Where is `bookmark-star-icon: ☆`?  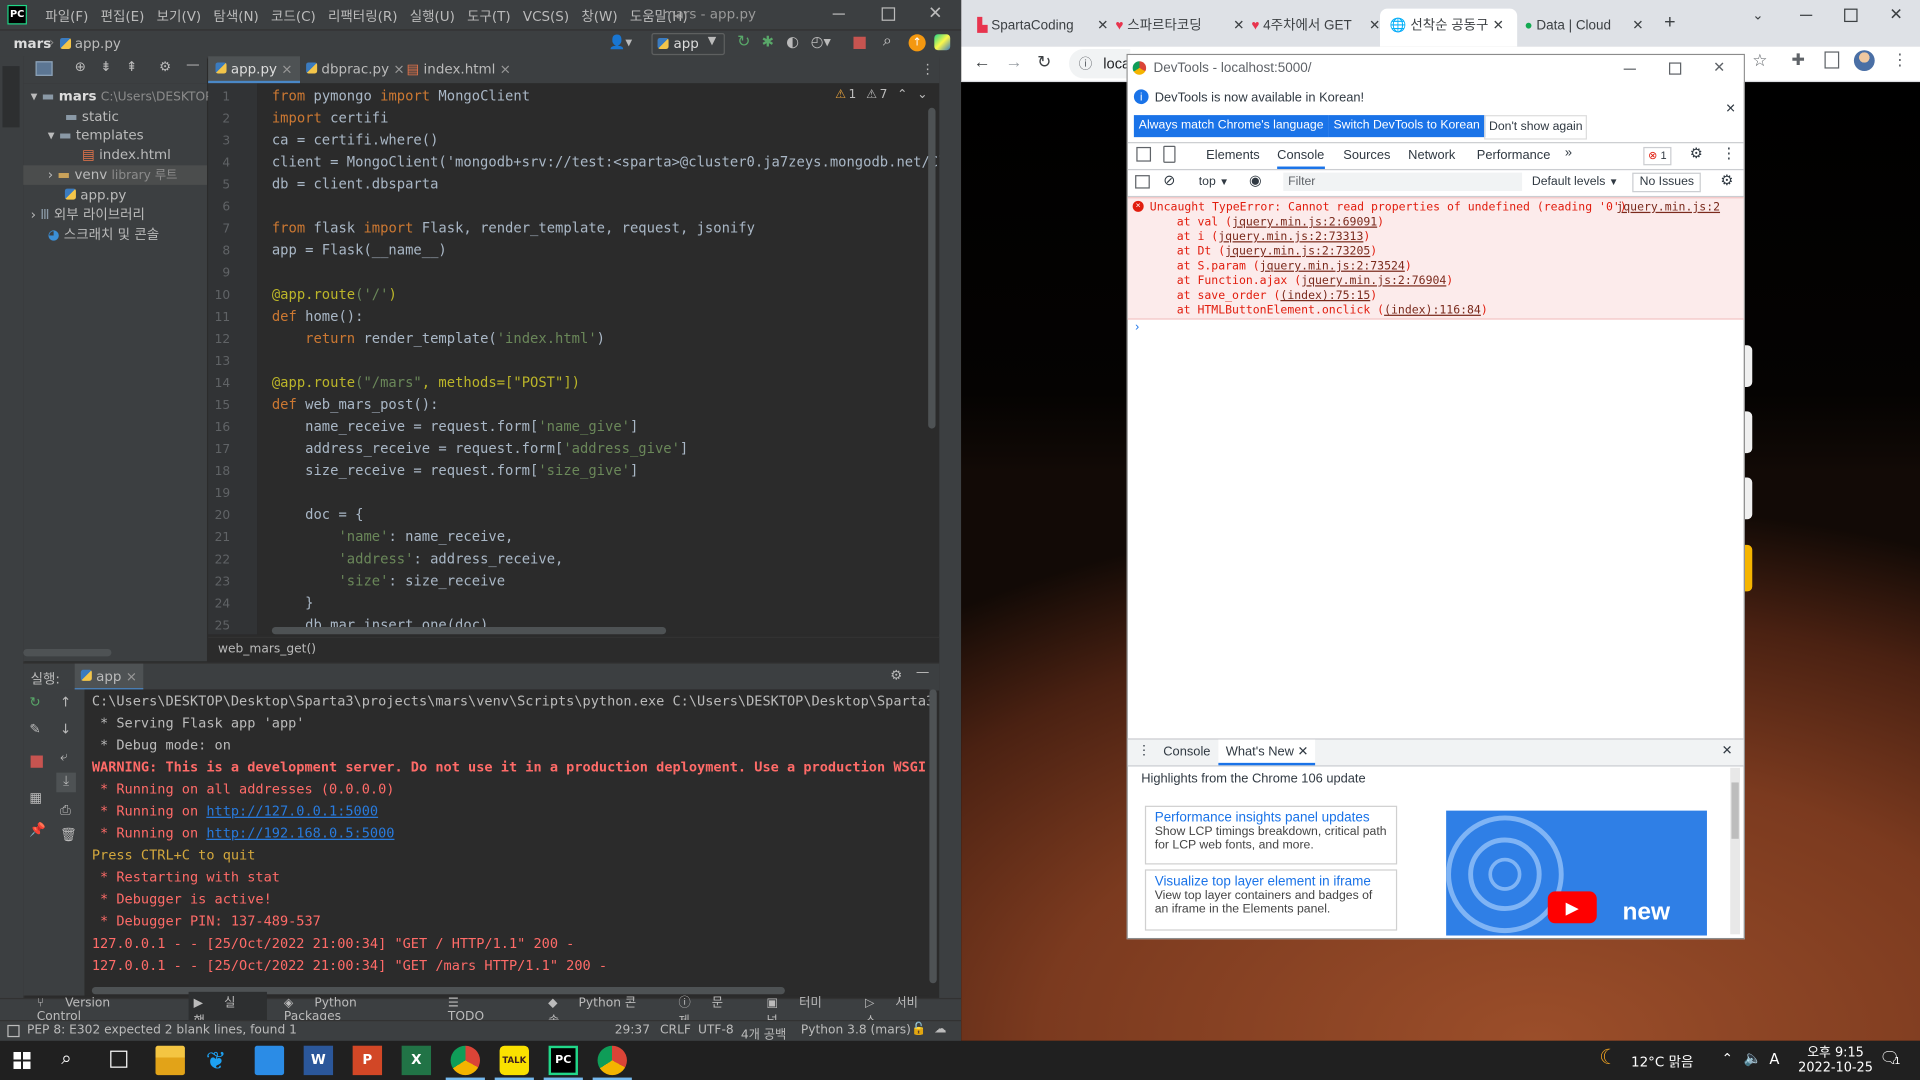 bookmark-star-icon: ☆ is located at coordinates (1759, 60).